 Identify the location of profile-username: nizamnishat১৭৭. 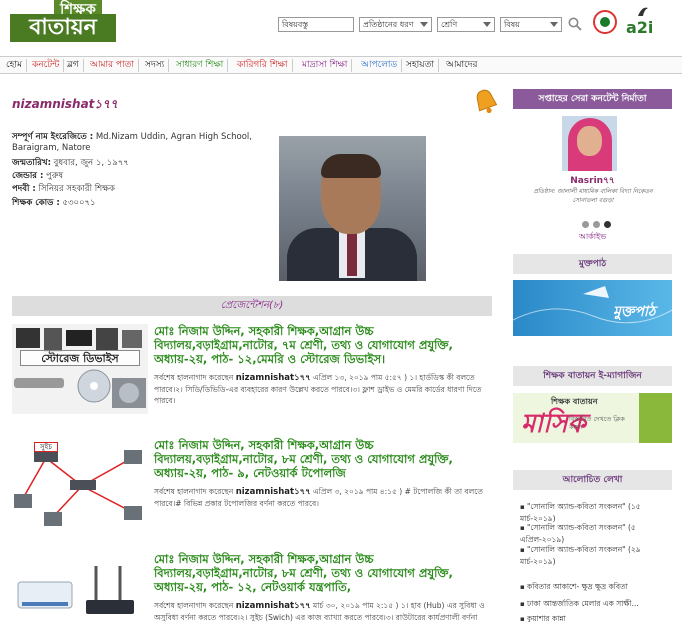
(65, 104).